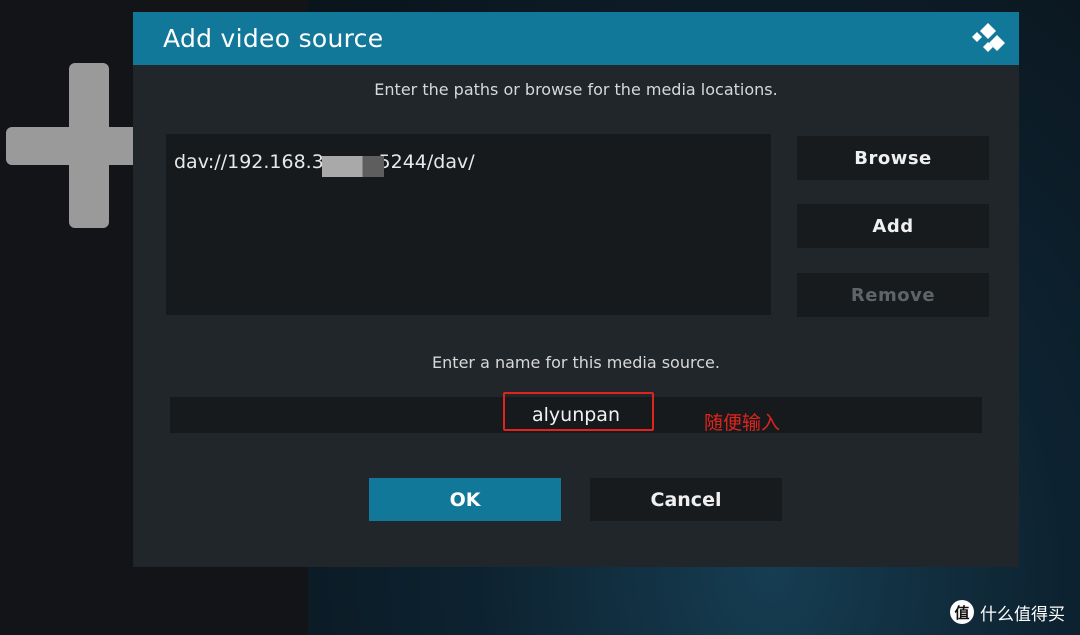 The height and width of the screenshot is (635, 1080). Describe the element at coordinates (576, 362) in the screenshot. I see `name-prompt: Enter a name for this media source.` at that location.